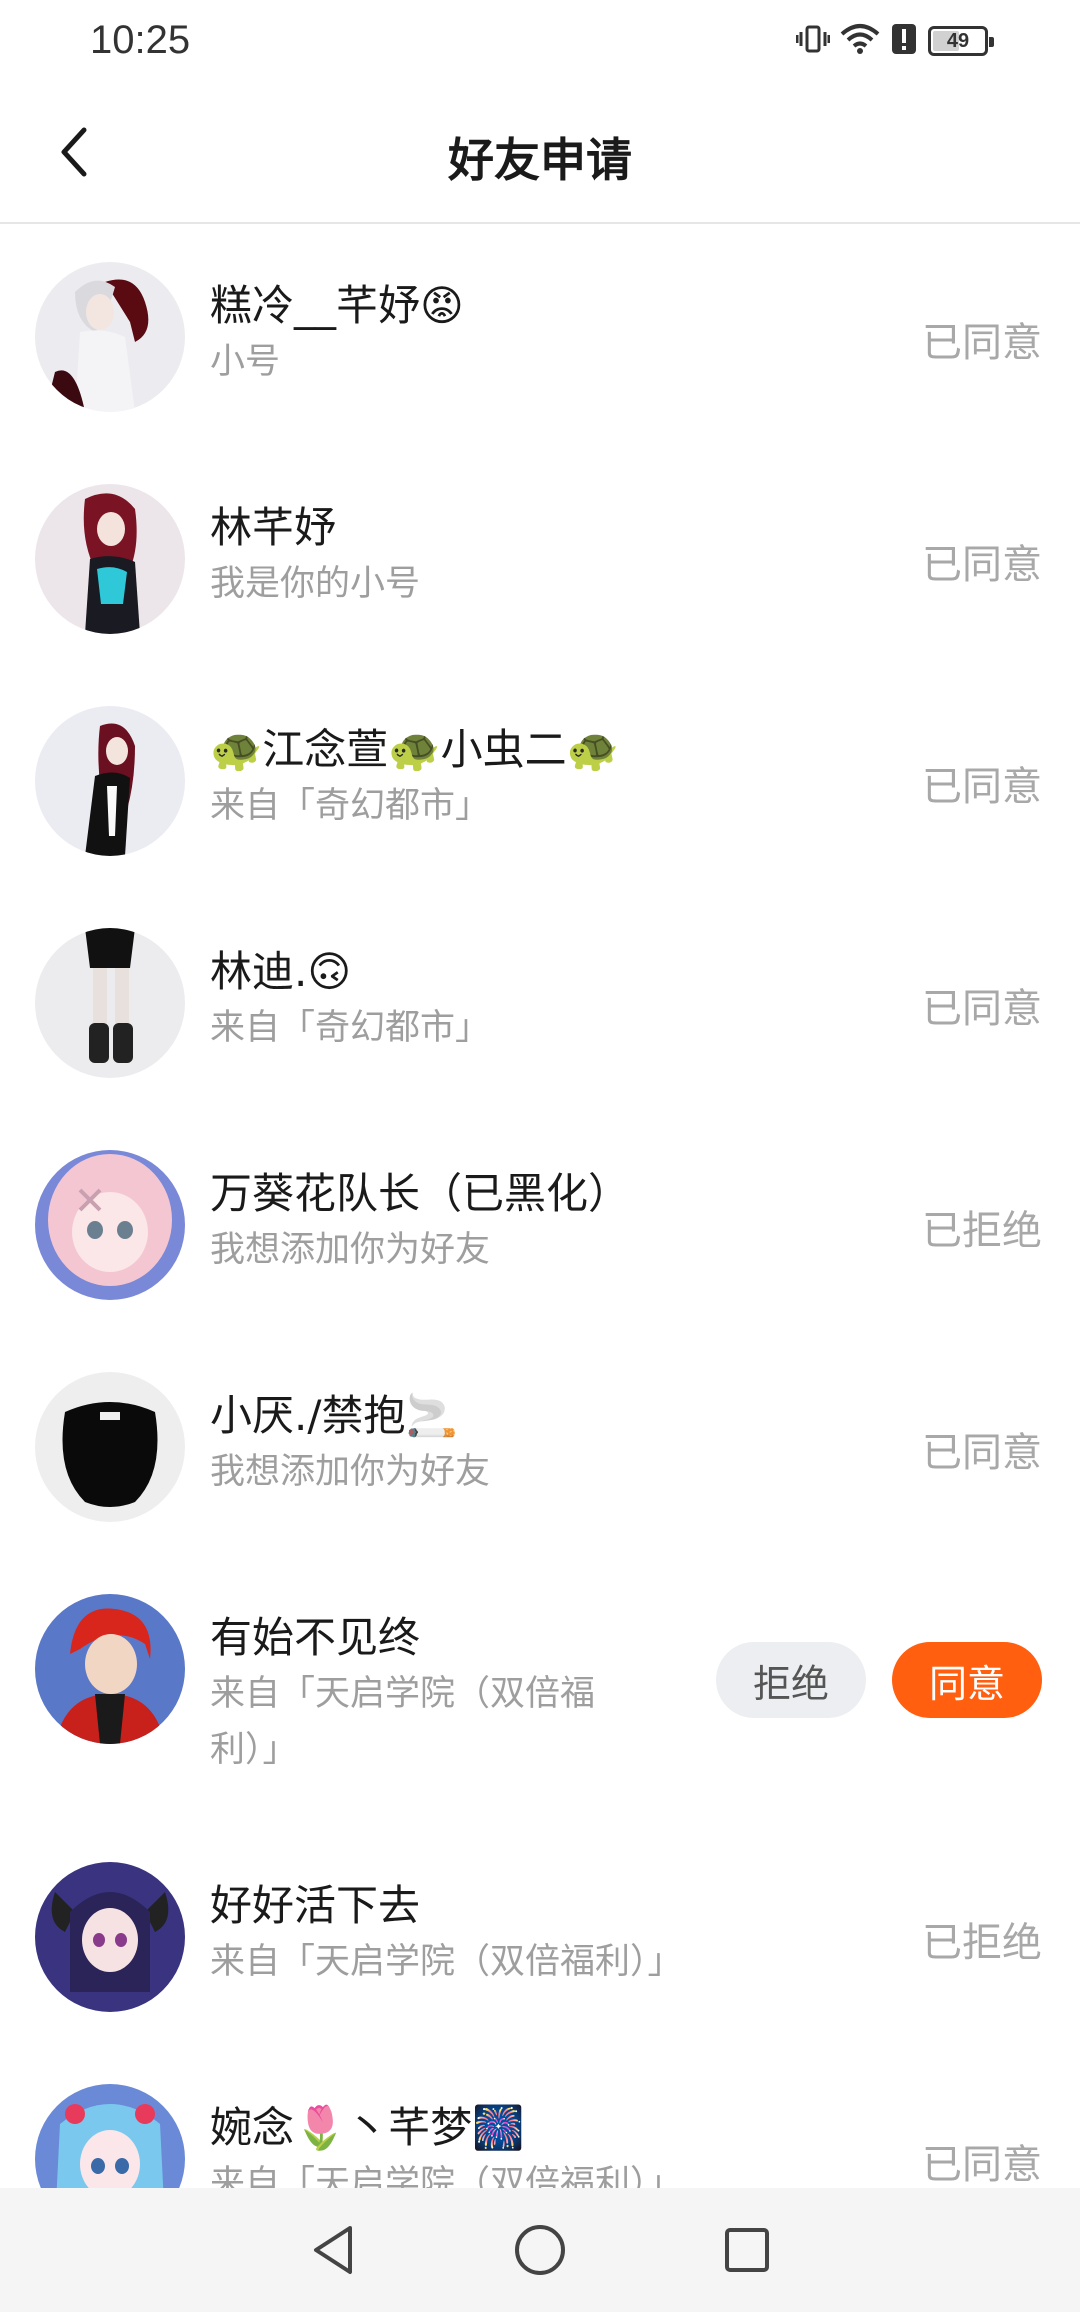  I want to click on home-circle-icon, so click(540, 2250).